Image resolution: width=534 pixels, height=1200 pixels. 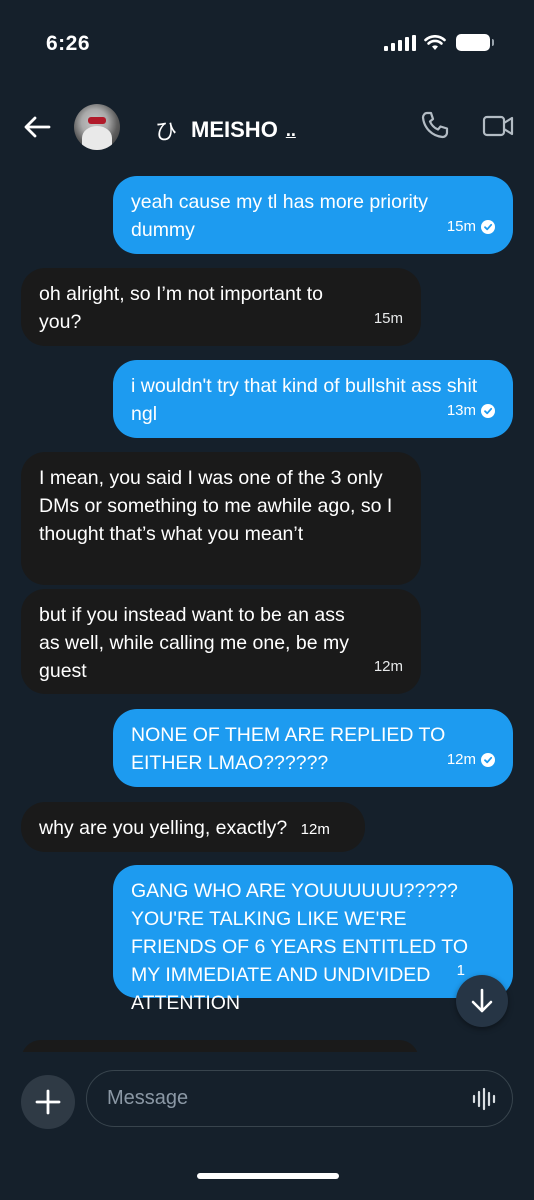 I want to click on scroll-to-bottom-button, so click(x=482, y=1001).